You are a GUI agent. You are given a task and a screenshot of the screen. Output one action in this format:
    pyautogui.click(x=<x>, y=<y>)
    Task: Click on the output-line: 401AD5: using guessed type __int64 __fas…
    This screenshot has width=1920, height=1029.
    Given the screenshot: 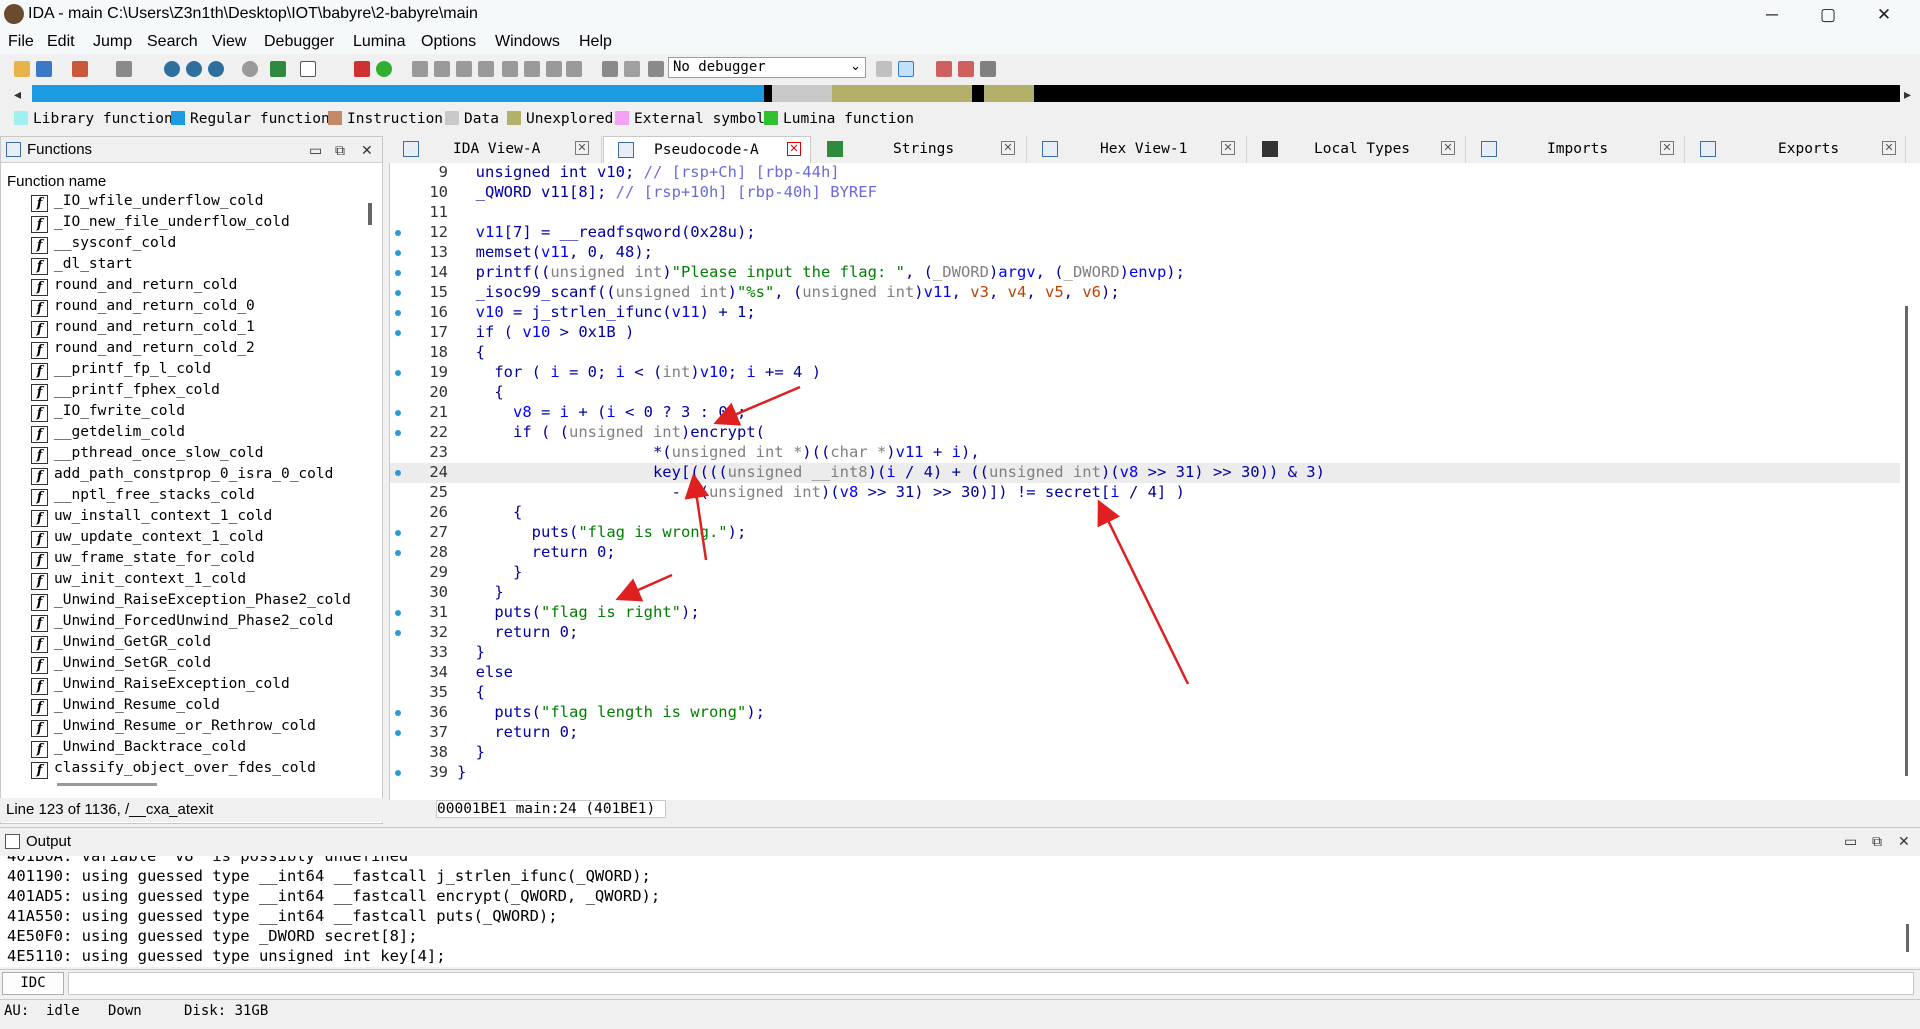 What is the action you would take?
    pyautogui.click(x=334, y=896)
    